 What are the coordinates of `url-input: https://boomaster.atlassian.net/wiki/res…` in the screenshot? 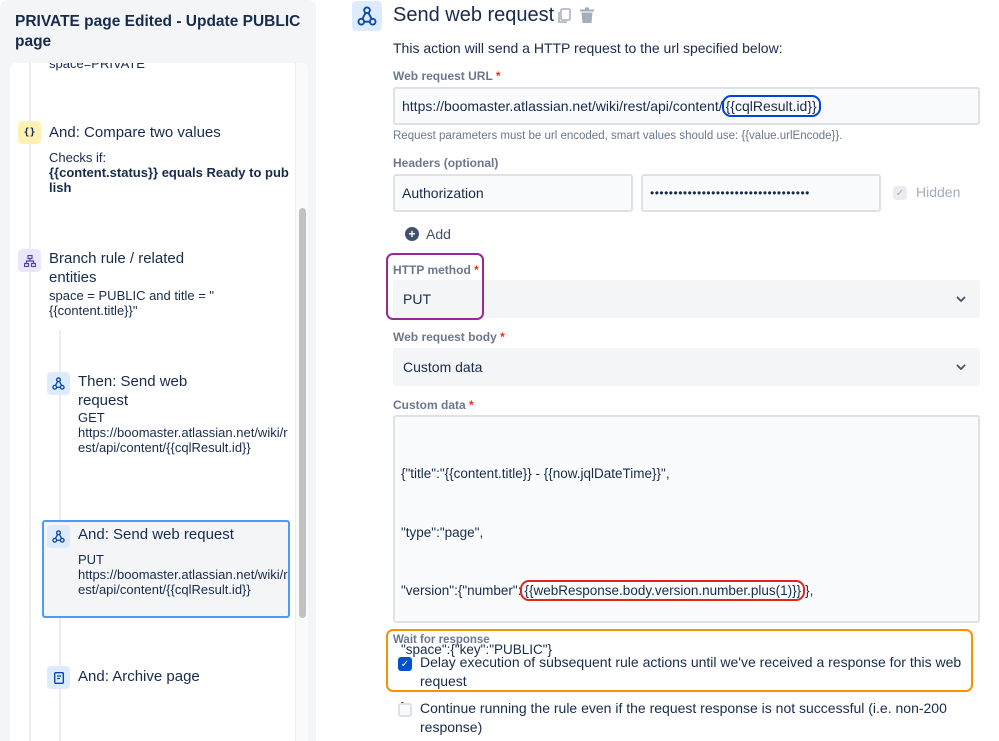 It's located at (686, 106).